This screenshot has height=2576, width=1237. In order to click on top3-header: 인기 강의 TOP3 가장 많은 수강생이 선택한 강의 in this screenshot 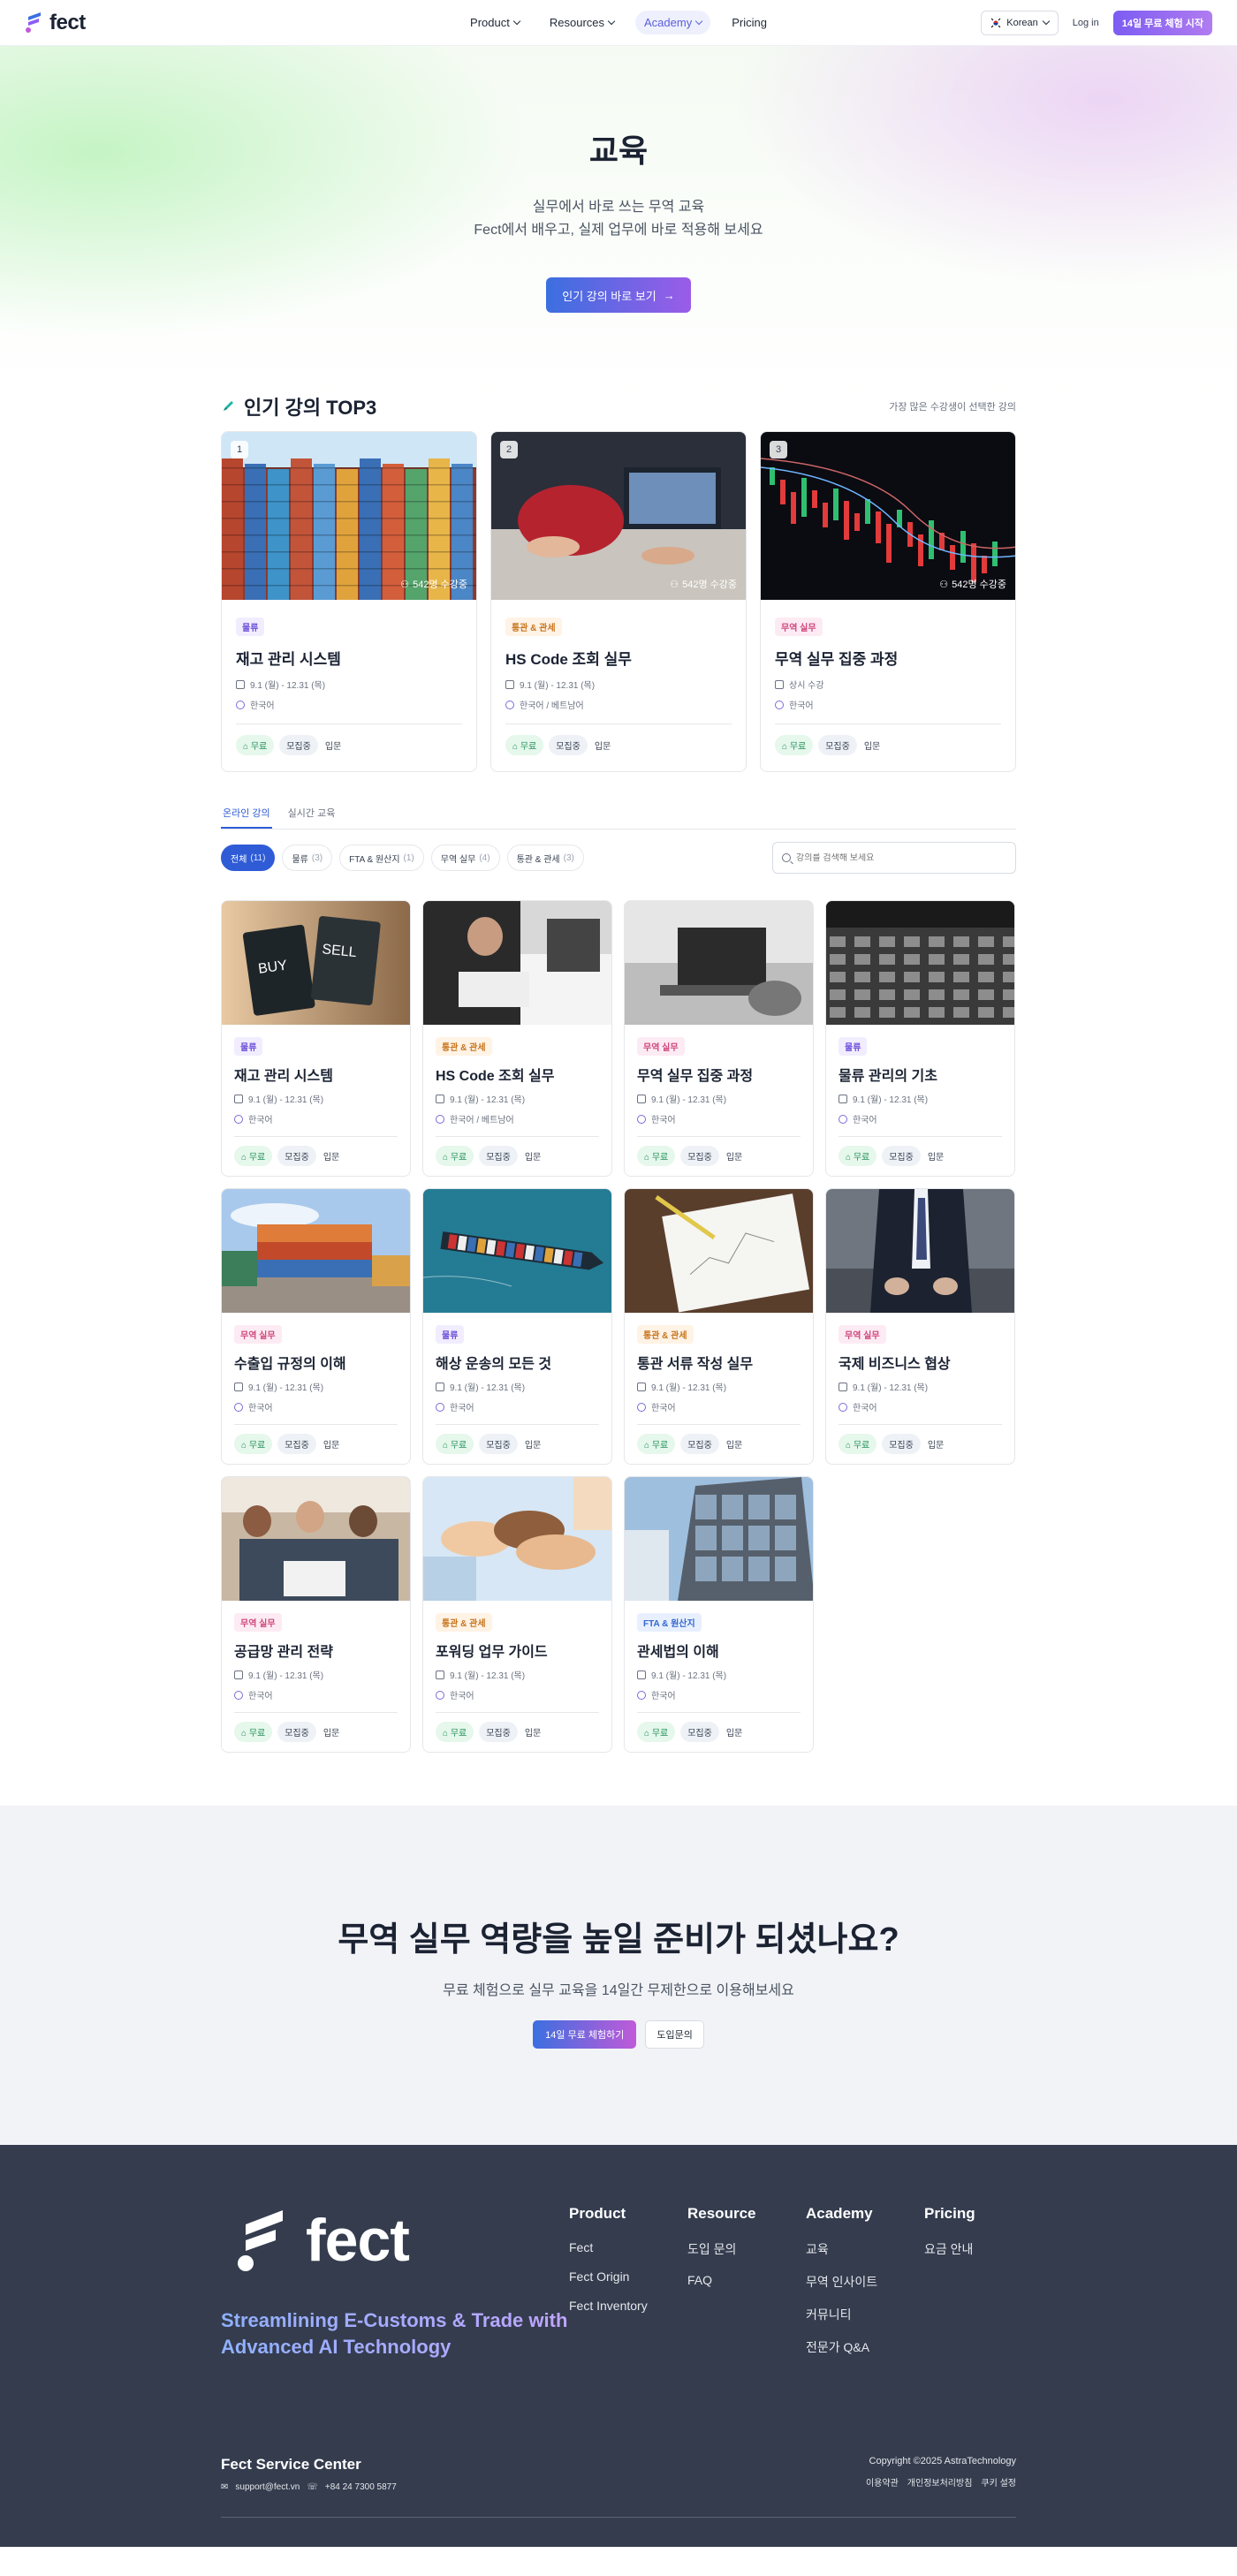, I will do `click(618, 406)`.